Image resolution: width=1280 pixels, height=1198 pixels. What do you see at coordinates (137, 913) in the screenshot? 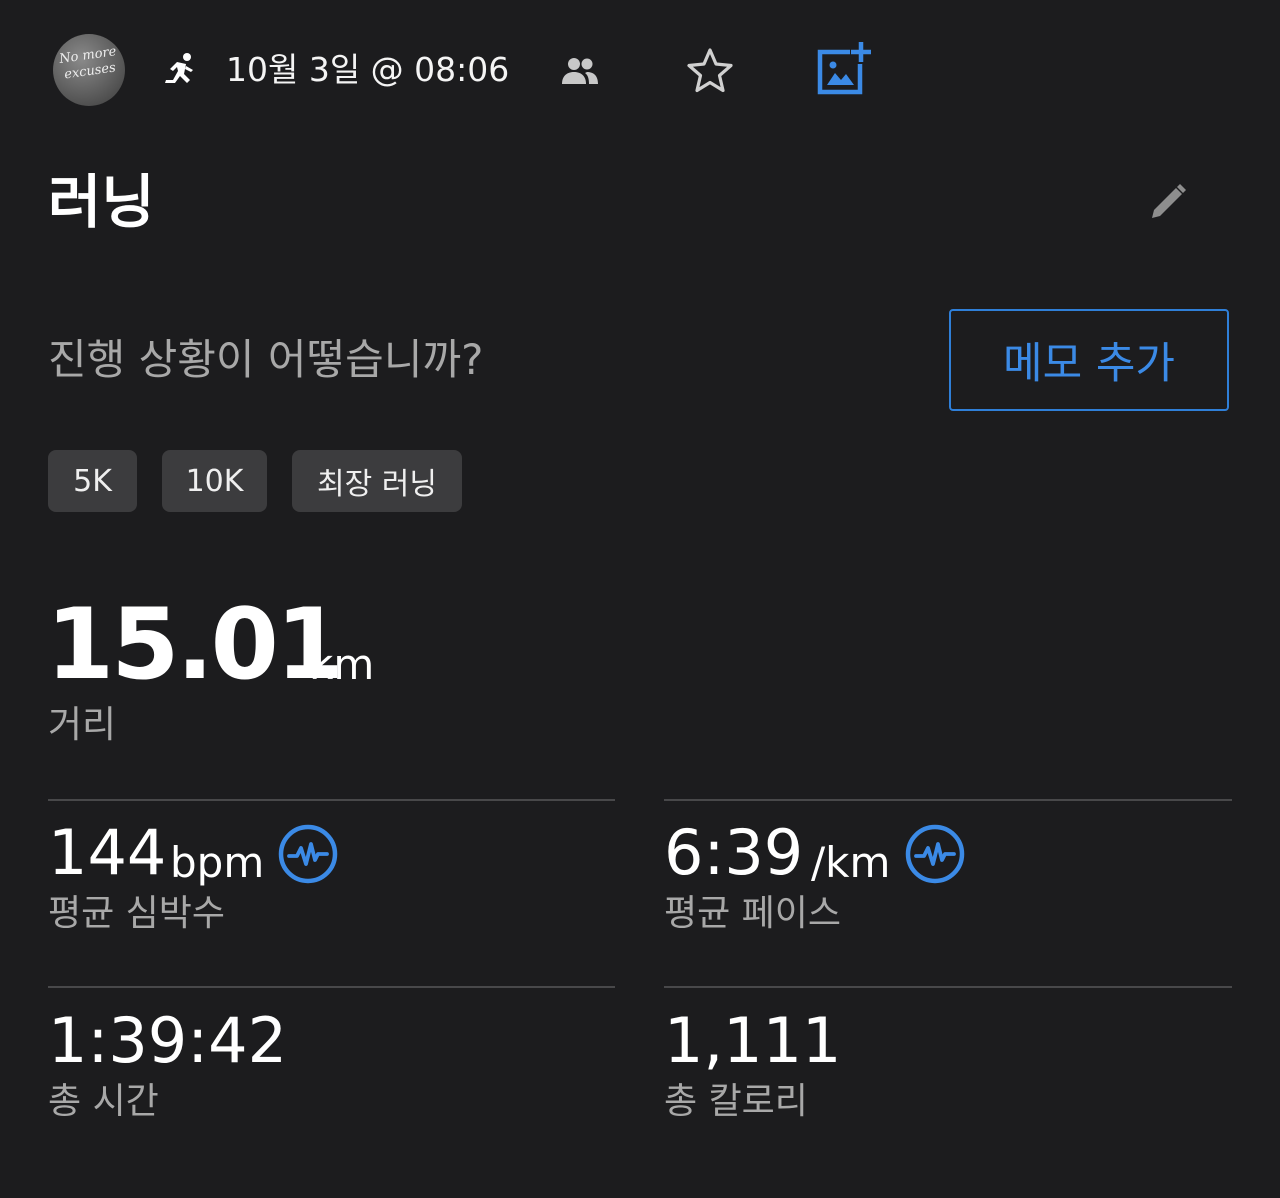
I see `avg-heart-rate-label: 평균 심박수` at bounding box center [137, 913].